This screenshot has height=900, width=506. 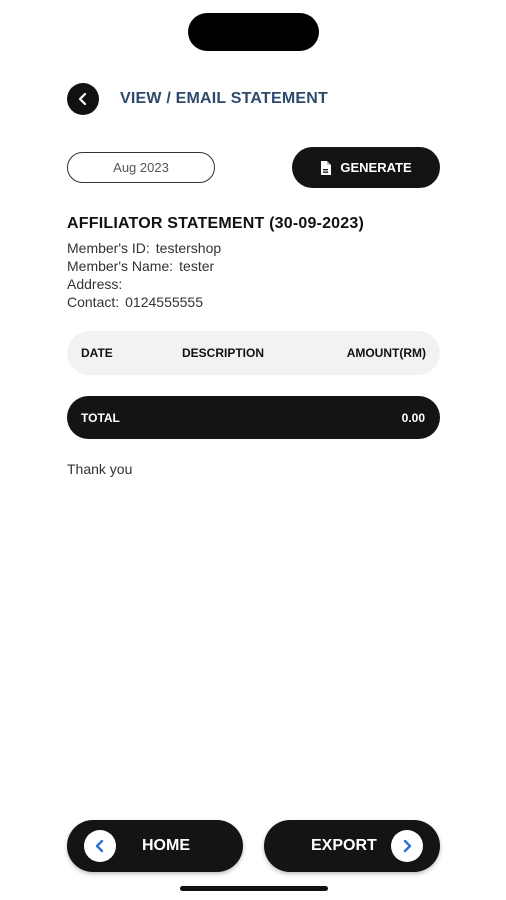 What do you see at coordinates (166, 845) in the screenshot?
I see `home-label: HOME` at bounding box center [166, 845].